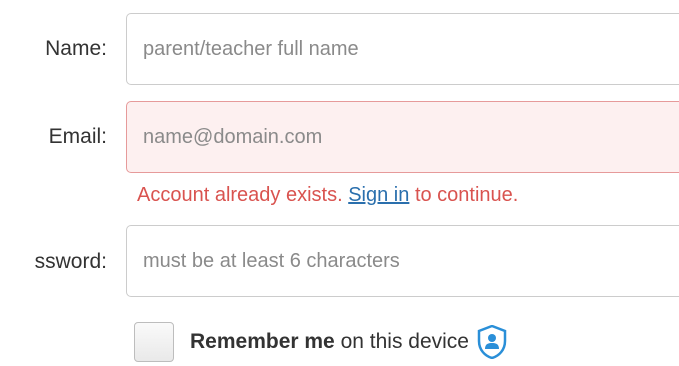 The image size is (679, 366). What do you see at coordinates (77, 136) in the screenshot?
I see `email-label: Email:` at bounding box center [77, 136].